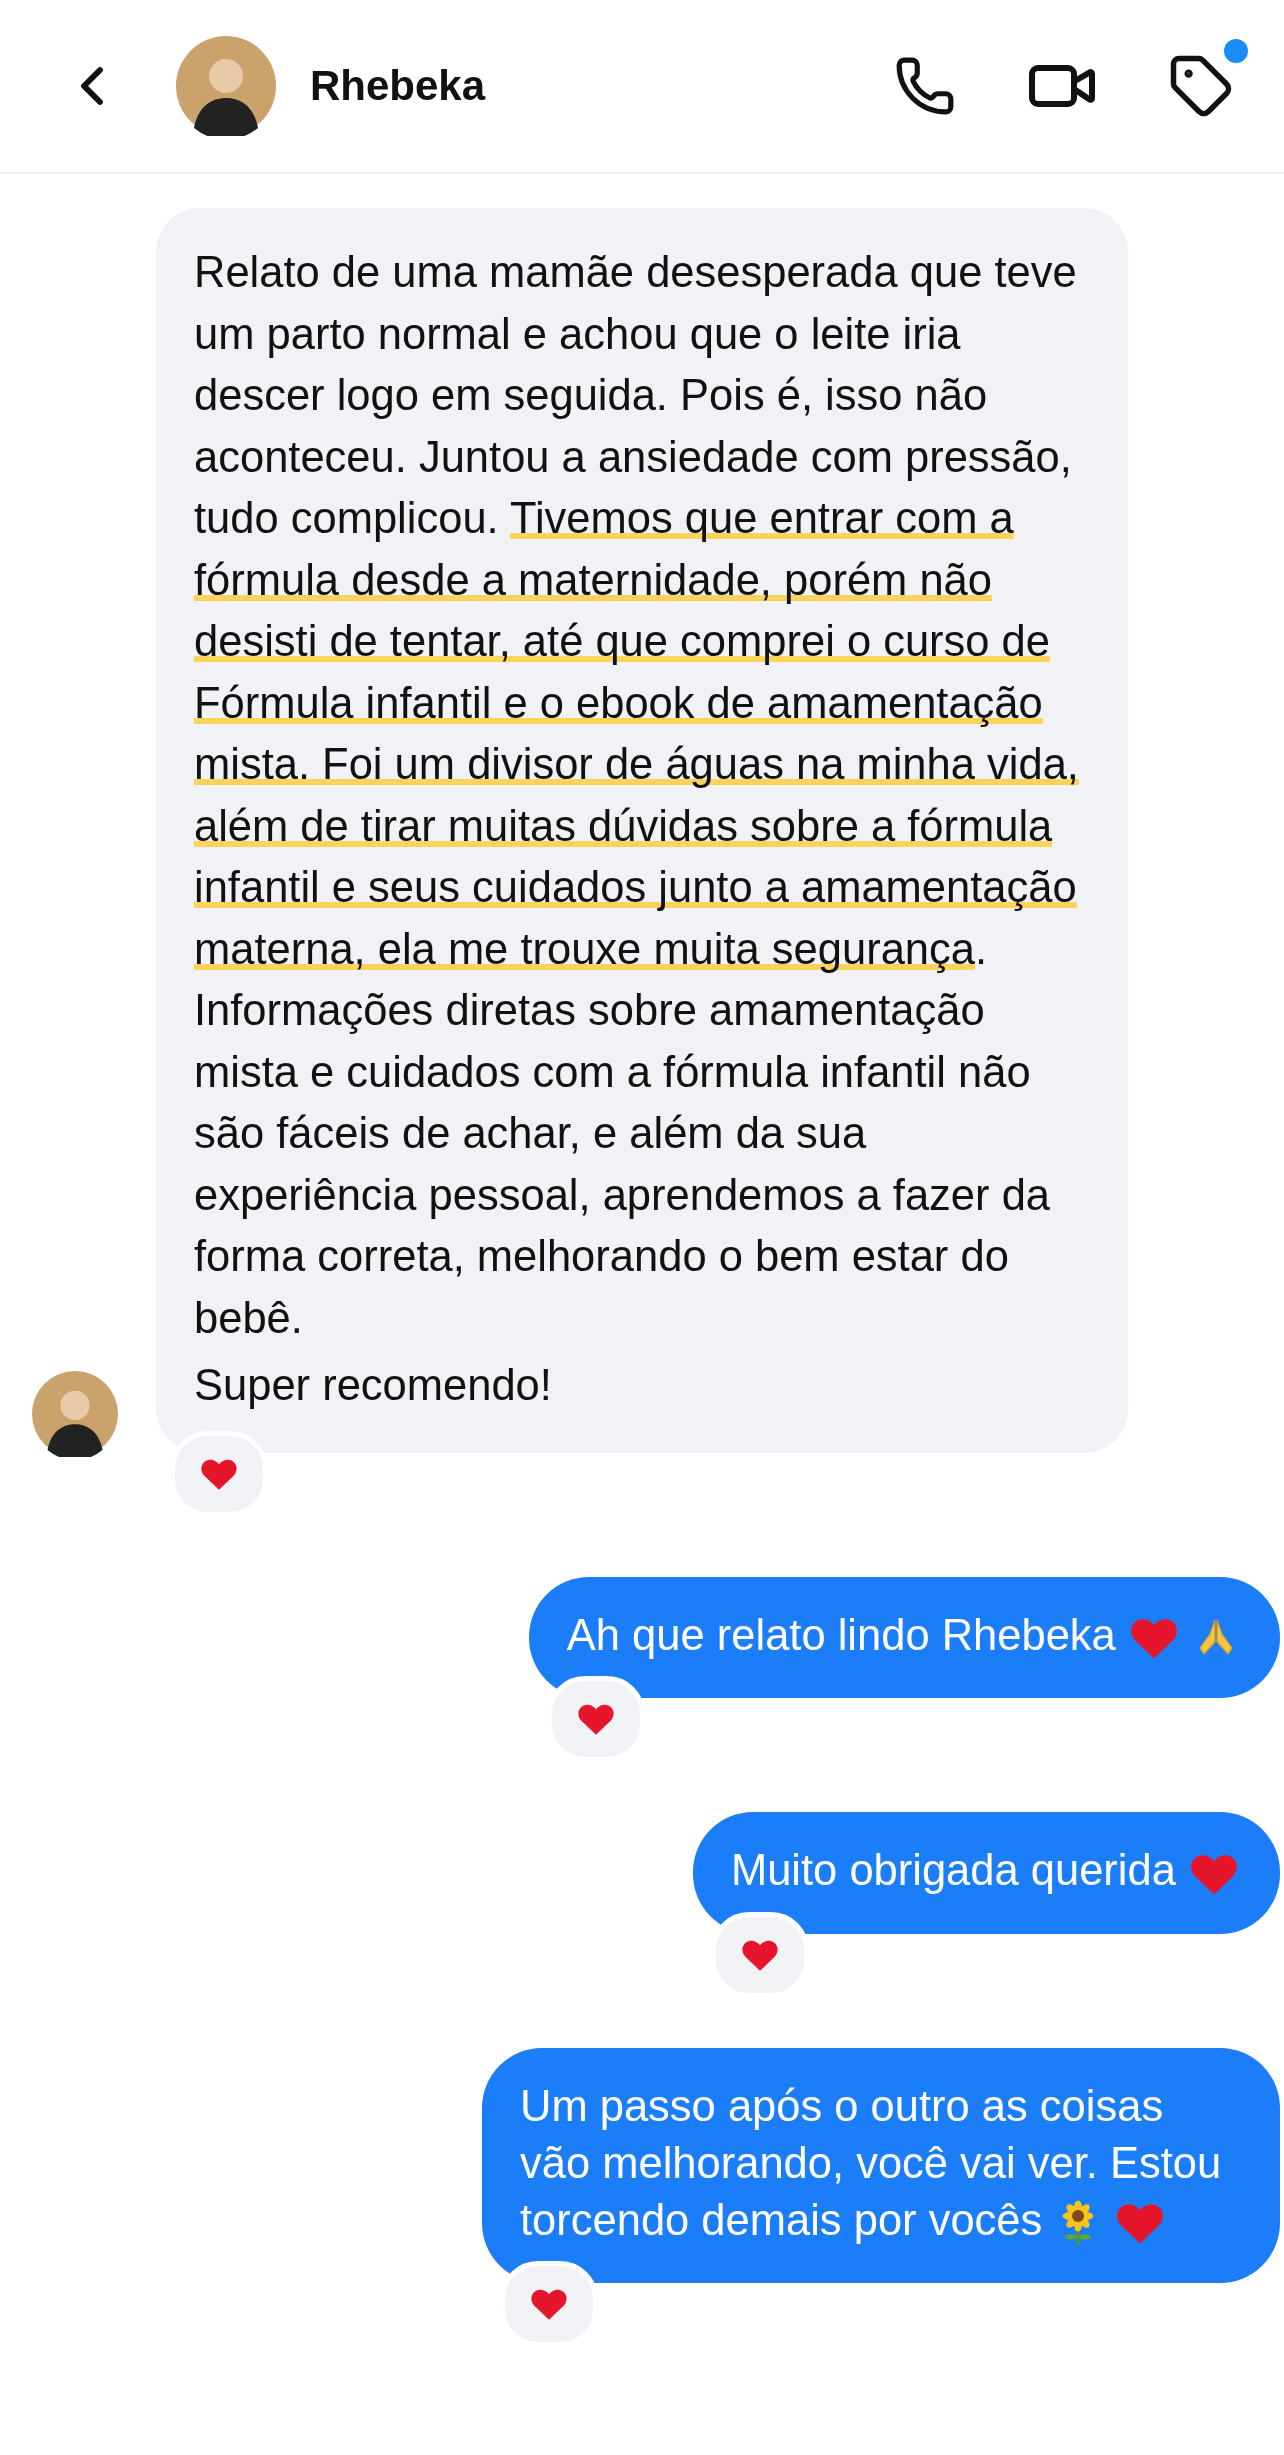 The image size is (1284, 2455). What do you see at coordinates (567, 86) in the screenshot?
I see `contact-name: Rhebeka` at bounding box center [567, 86].